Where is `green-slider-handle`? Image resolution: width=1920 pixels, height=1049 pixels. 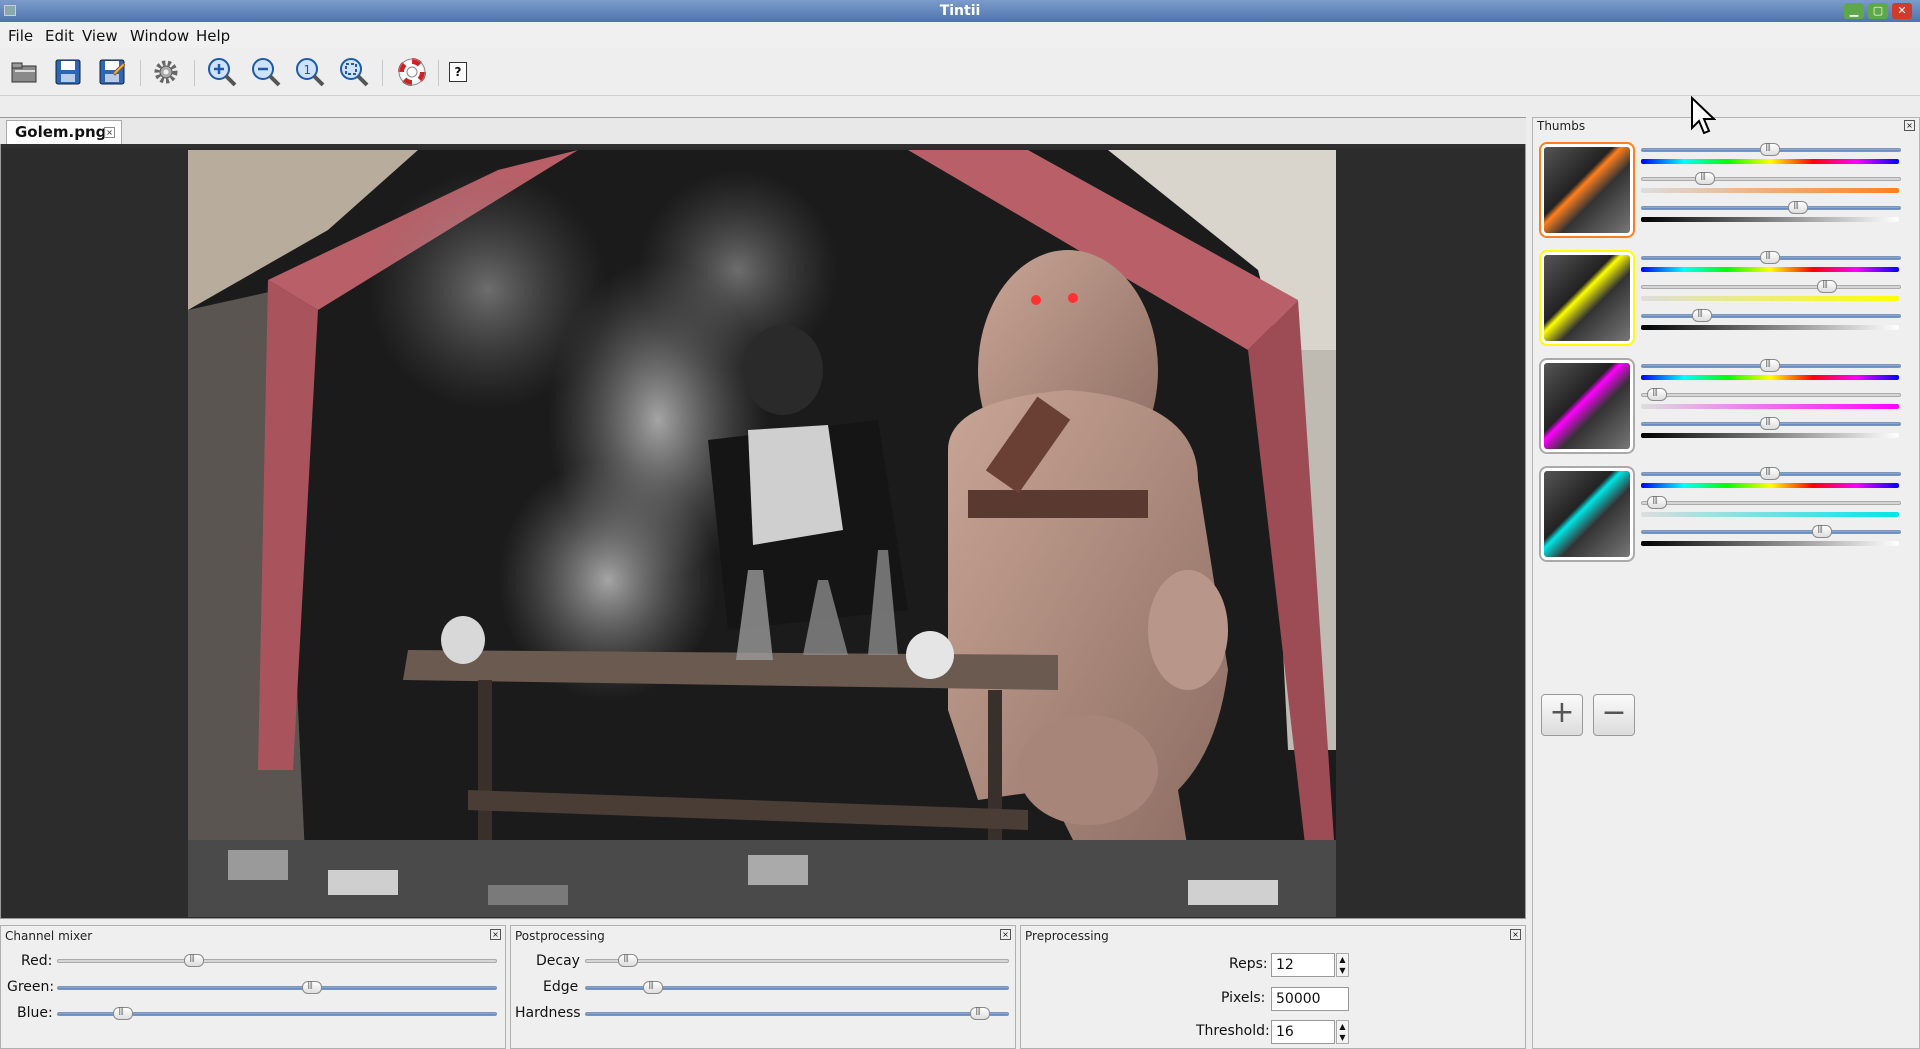
green-slider-handle is located at coordinates (312, 987).